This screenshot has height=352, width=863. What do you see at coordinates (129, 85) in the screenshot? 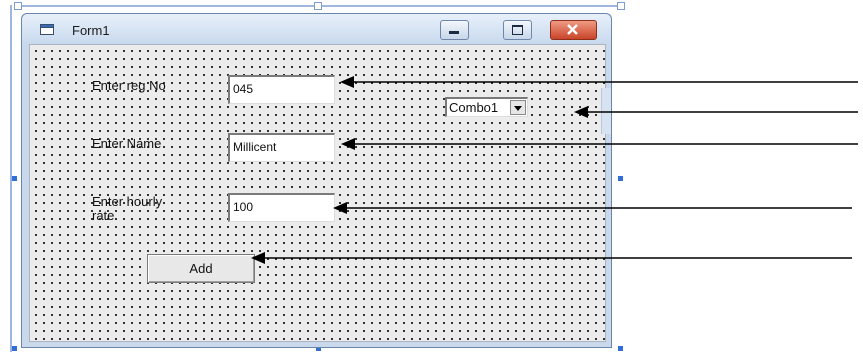
I see `reg-no-label: Enter reg No` at bounding box center [129, 85].